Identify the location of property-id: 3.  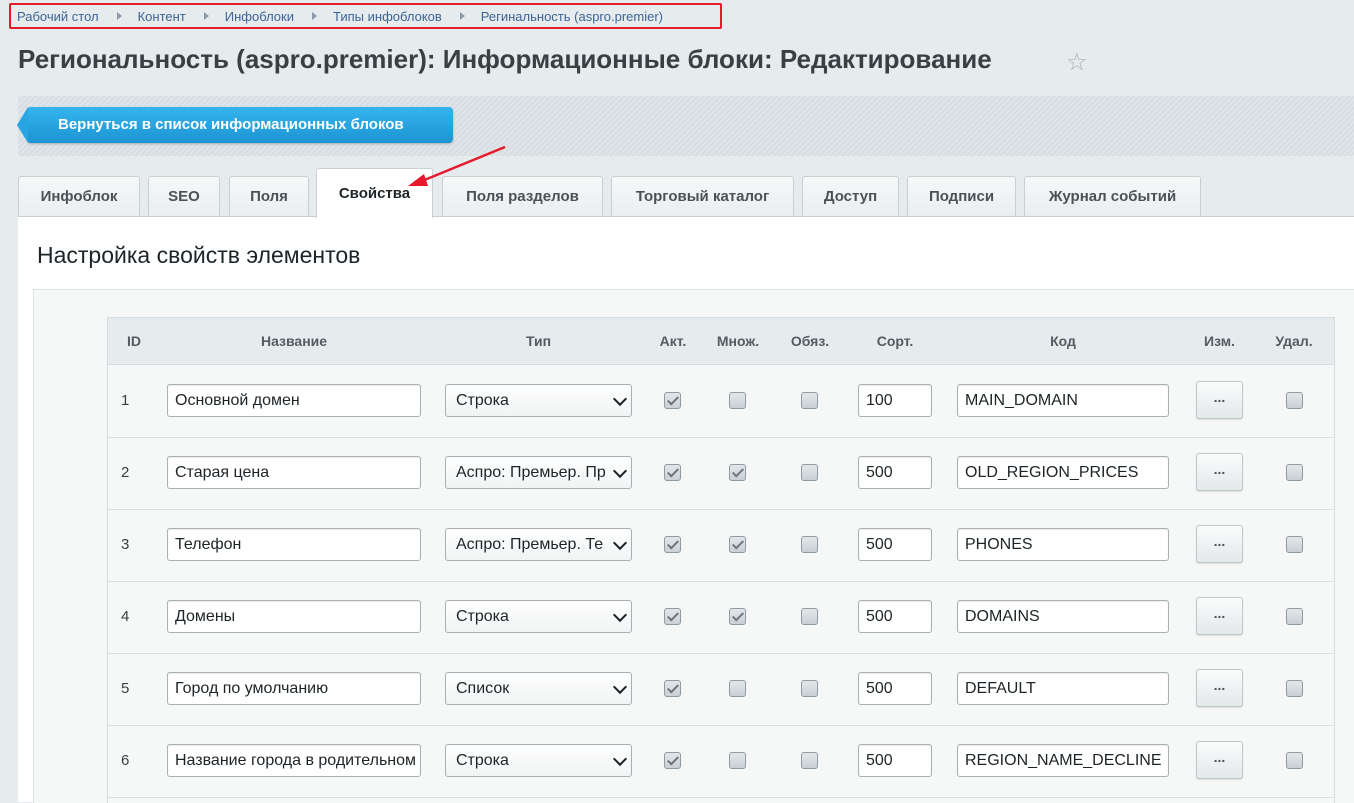
(125, 544).